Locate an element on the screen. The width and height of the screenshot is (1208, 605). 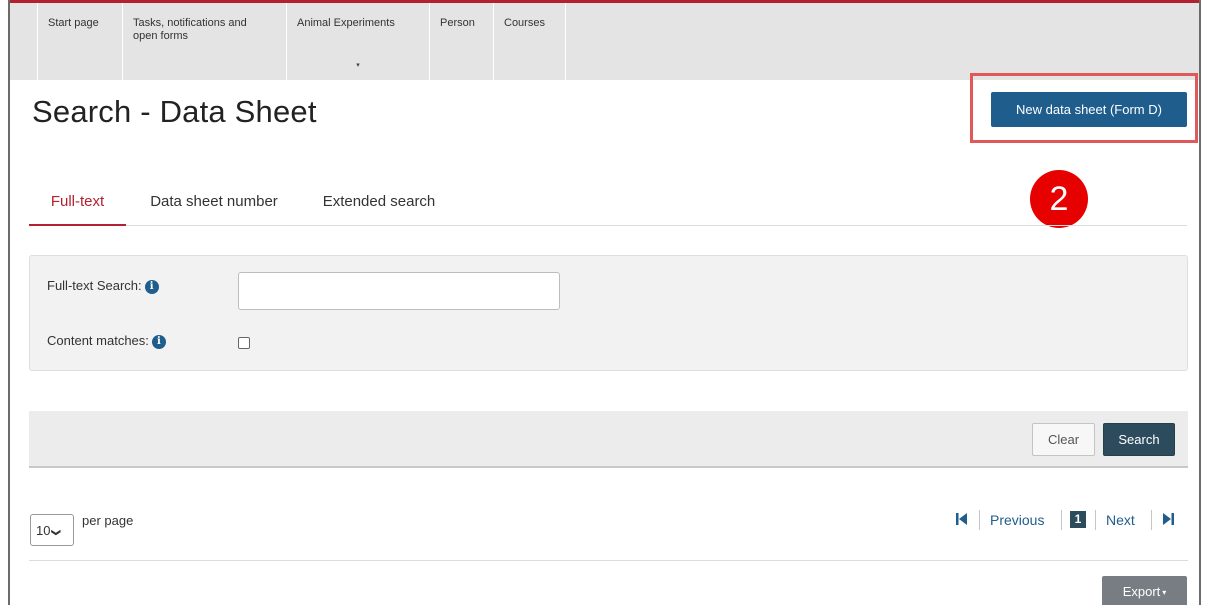
page-title: Search - Data Sheet is located at coordinates (174, 111).